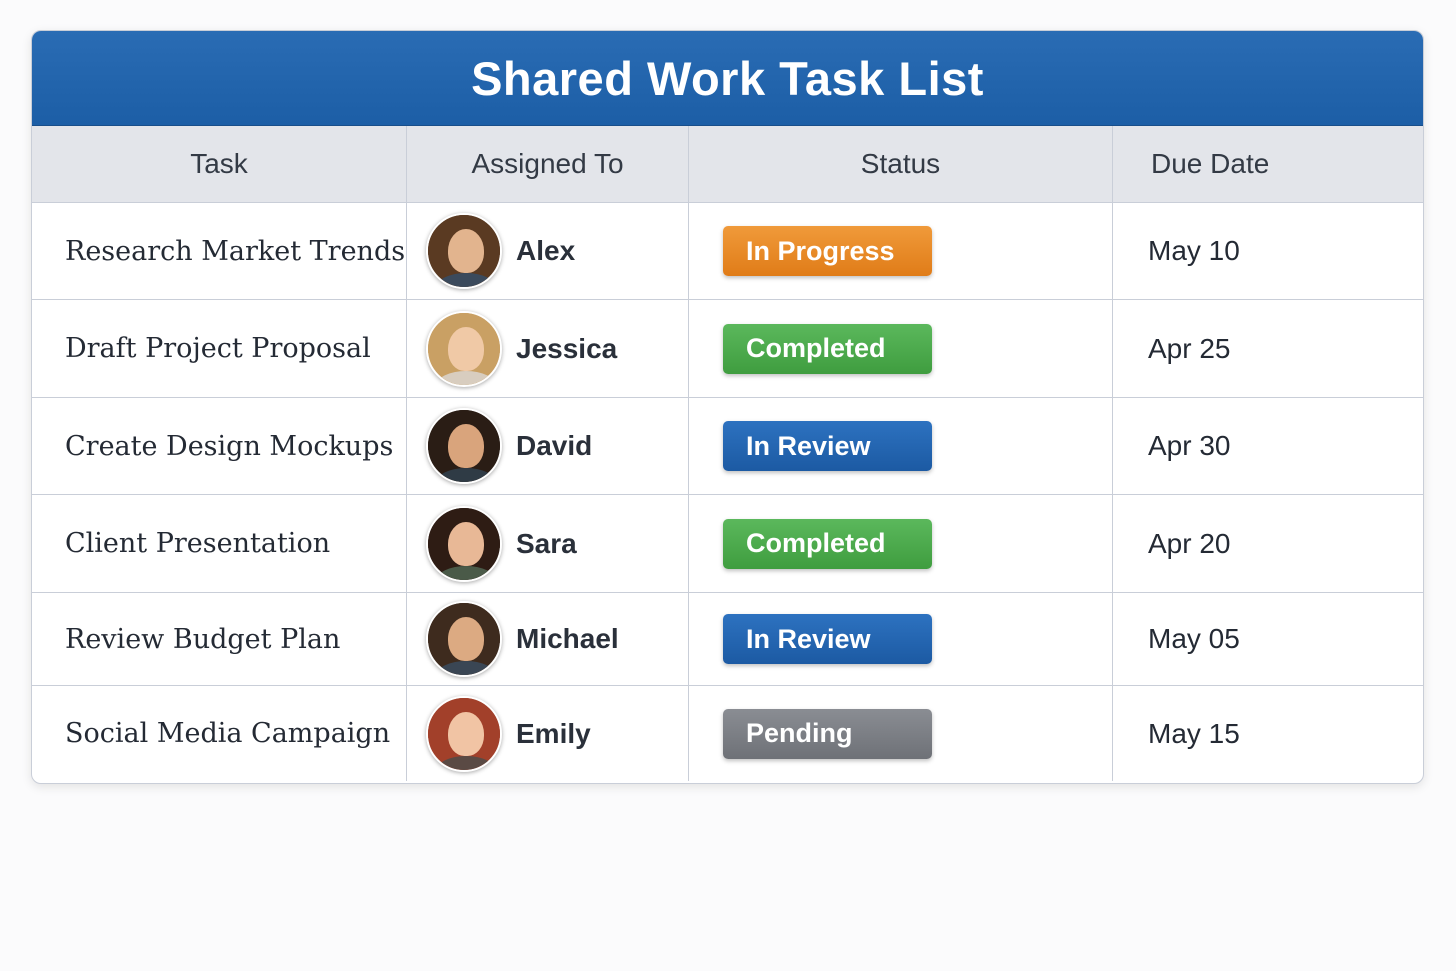  What do you see at coordinates (219, 543) in the screenshot?
I see `task-name: Client Presentation` at bounding box center [219, 543].